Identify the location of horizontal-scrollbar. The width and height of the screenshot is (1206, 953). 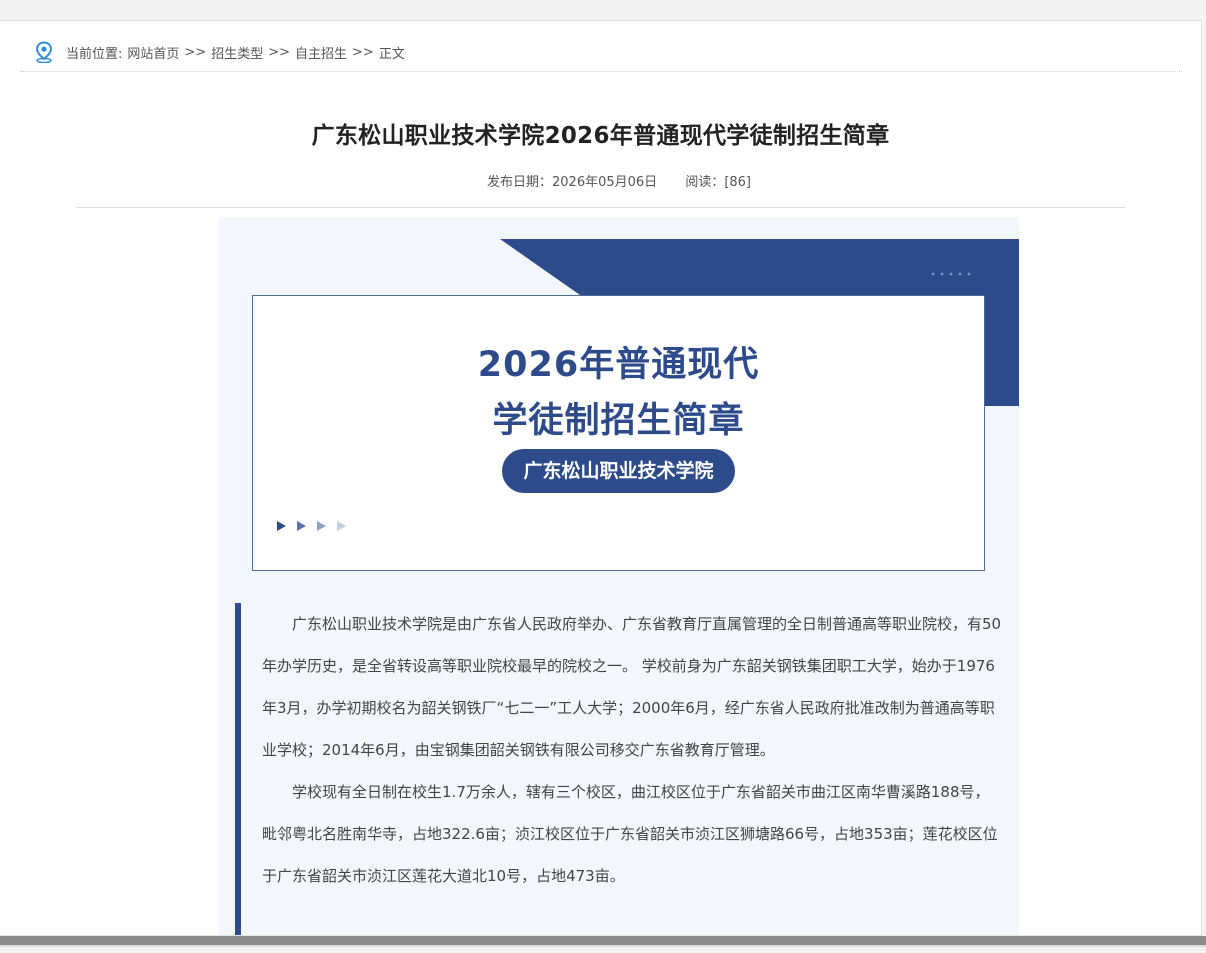
(603, 940).